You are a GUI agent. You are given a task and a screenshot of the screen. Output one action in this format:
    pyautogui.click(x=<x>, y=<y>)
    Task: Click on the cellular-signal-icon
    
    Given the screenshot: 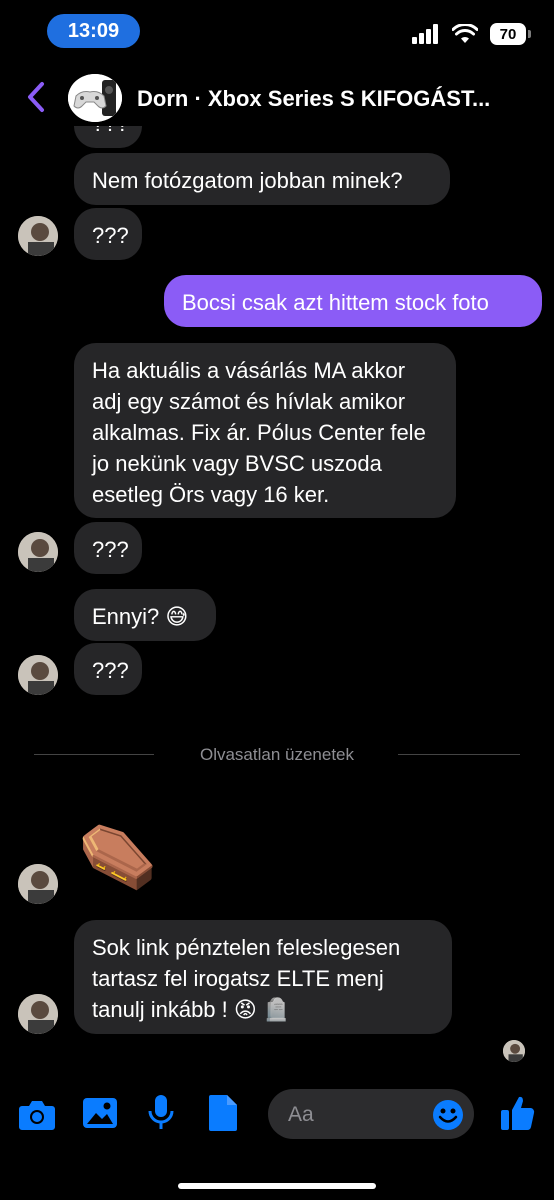 What is the action you would take?
    pyautogui.click(x=425, y=34)
    